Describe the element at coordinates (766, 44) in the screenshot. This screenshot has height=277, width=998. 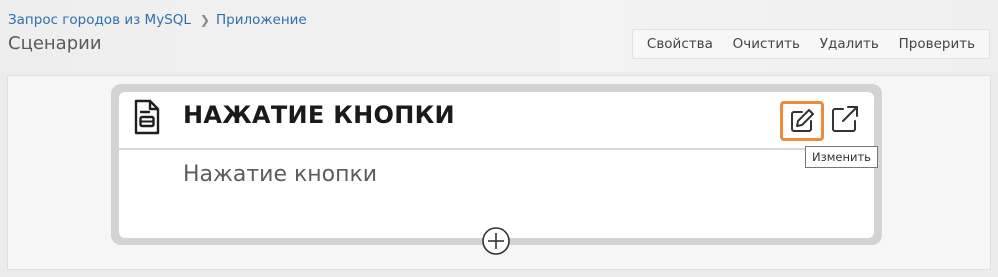
I see `clear-button: Очистить` at that location.